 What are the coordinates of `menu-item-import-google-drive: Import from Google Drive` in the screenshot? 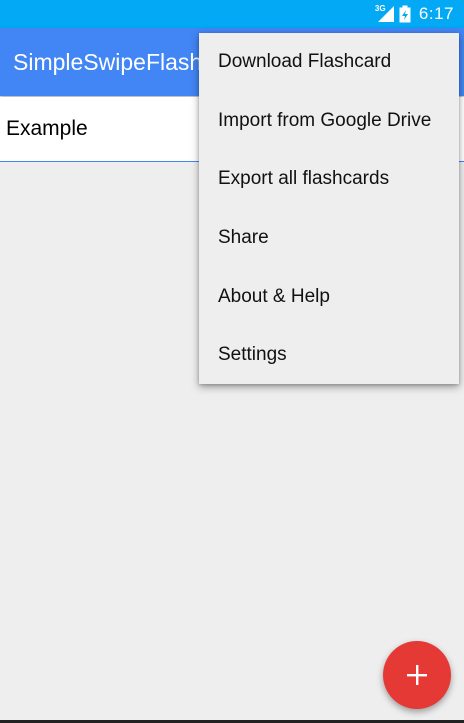 It's located at (329, 121).